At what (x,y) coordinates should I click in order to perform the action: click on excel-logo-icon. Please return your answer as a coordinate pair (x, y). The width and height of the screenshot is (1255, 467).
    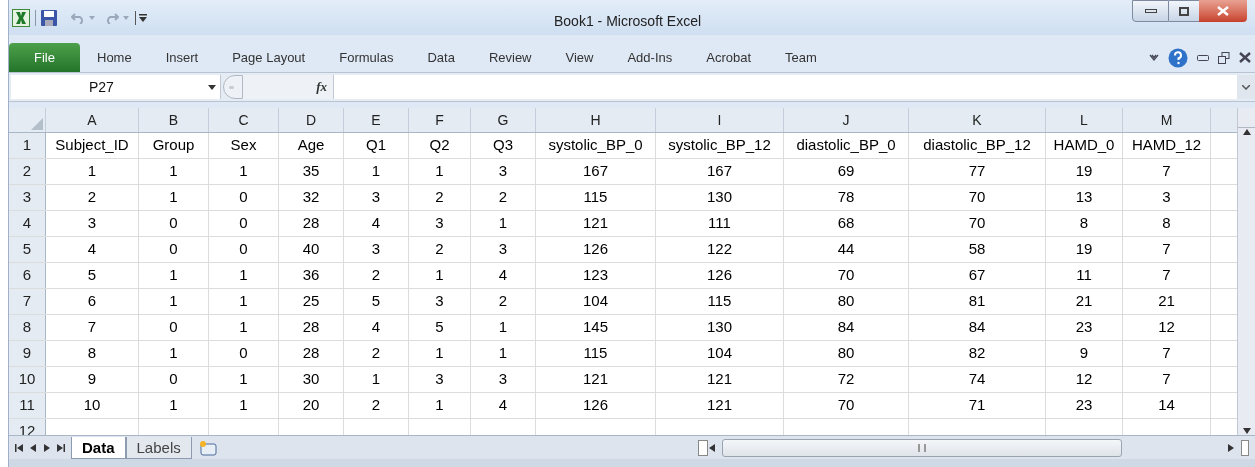
    Looking at the image, I should click on (21, 17).